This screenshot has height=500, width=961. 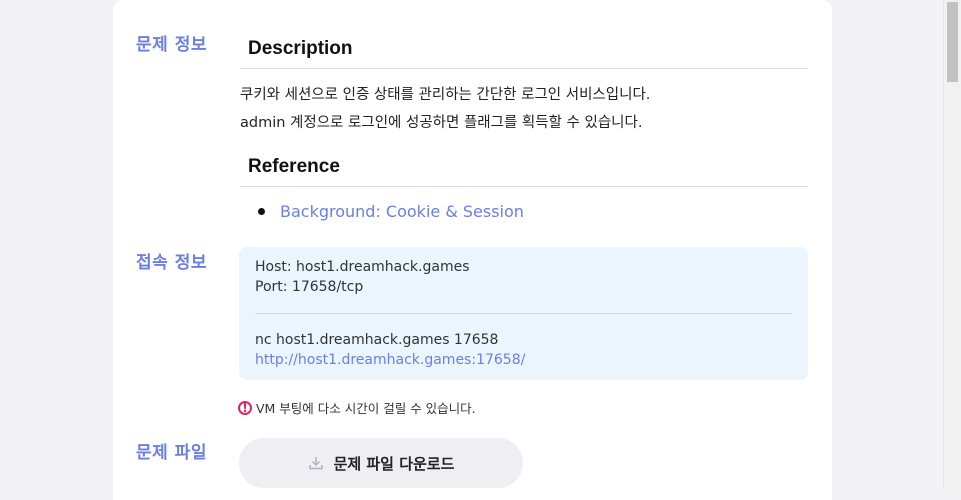 I want to click on vm-warning-text: VM 부팅에 다소 시간이 걸릴 수 있습니다., so click(x=366, y=408).